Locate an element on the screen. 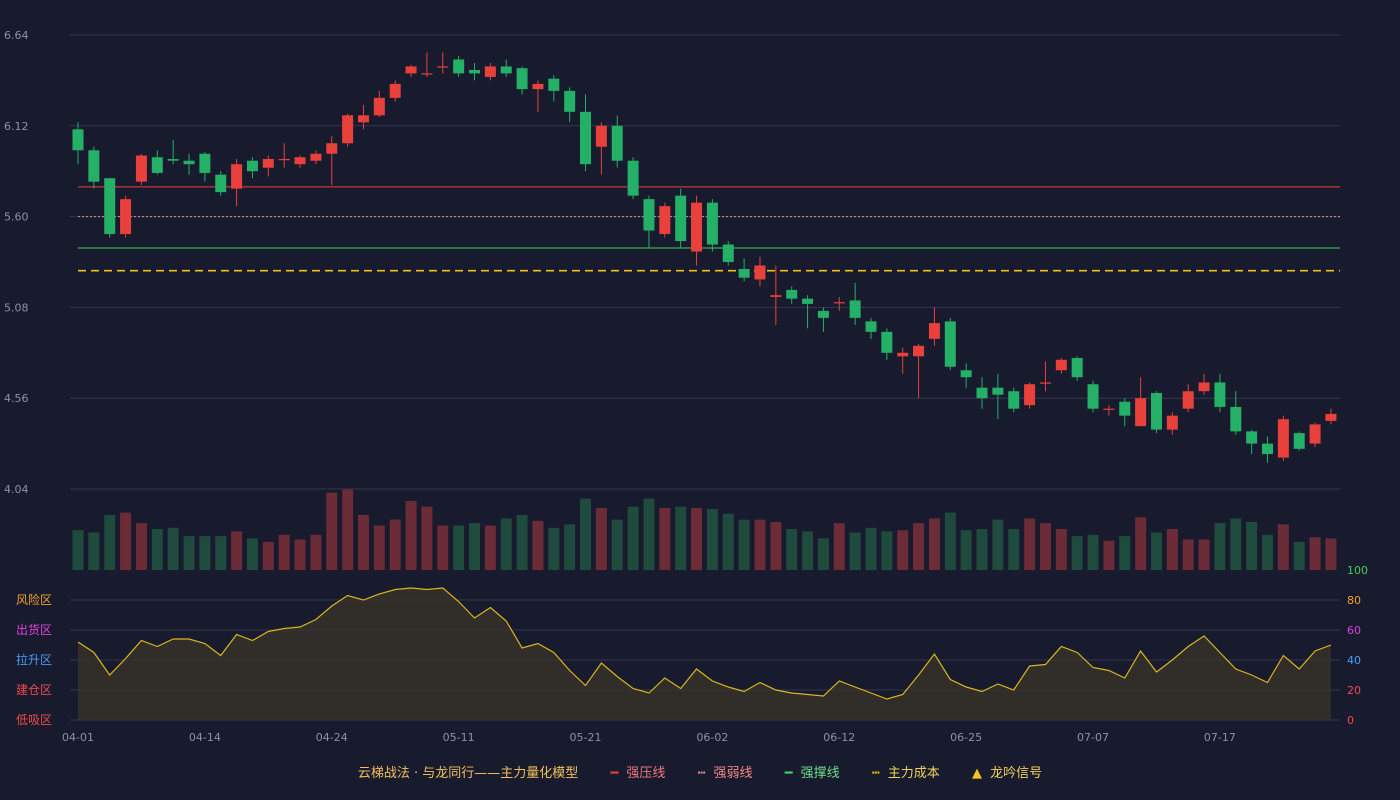 This screenshot has height=800, width=1400. legend-weak: ┅ 强弱线 is located at coordinates (725, 771).